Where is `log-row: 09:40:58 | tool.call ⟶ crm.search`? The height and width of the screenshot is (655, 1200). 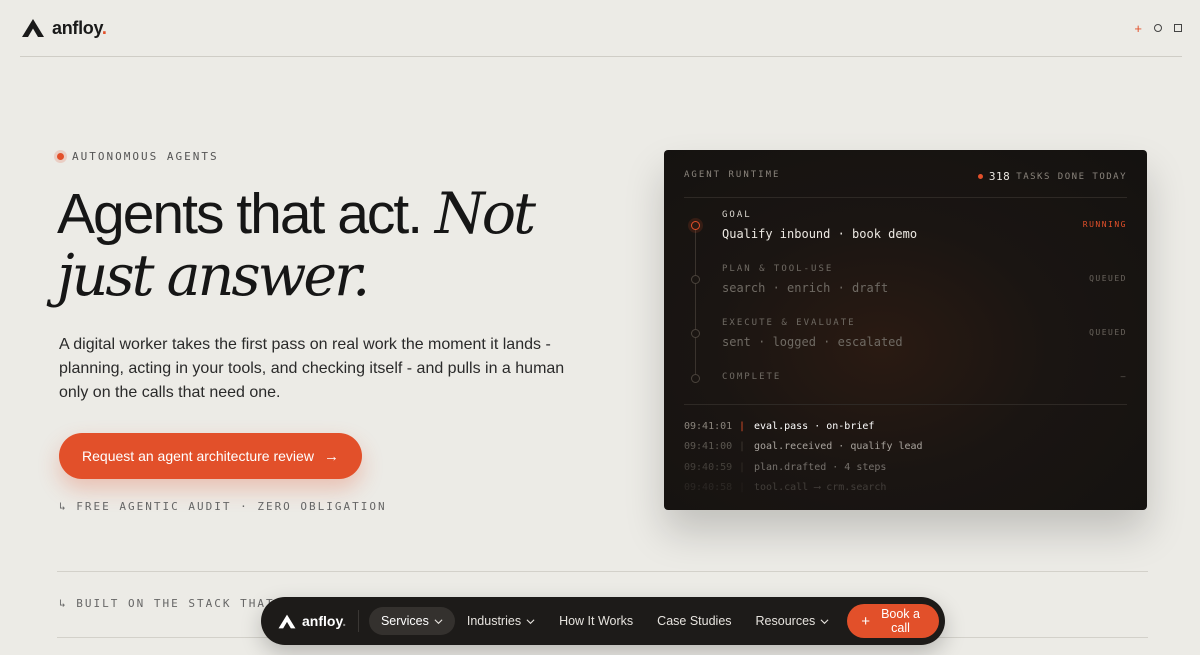 log-row: 09:40:58 | tool.call ⟶ crm.search is located at coordinates (905, 488).